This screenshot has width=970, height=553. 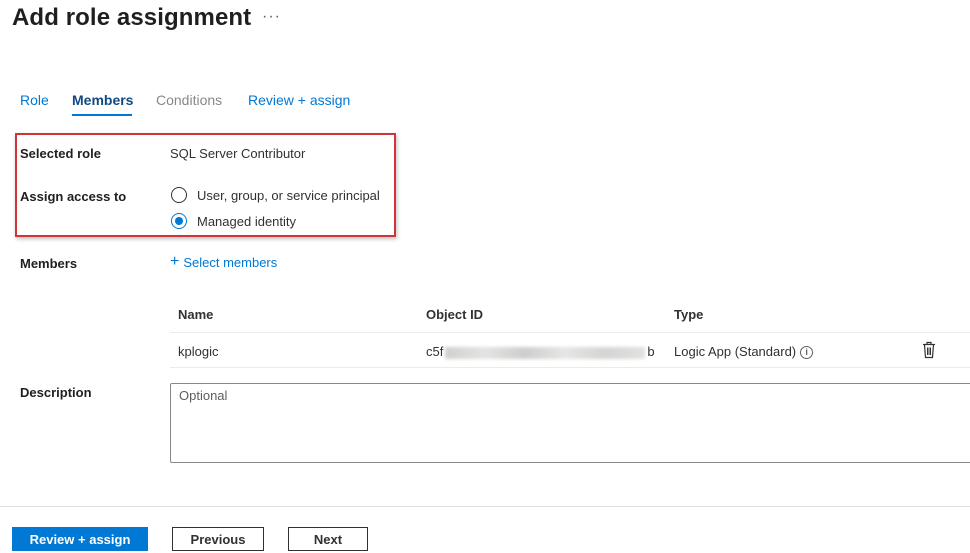 What do you see at coordinates (299, 100) in the screenshot?
I see `tab-review-assign: Review + assign` at bounding box center [299, 100].